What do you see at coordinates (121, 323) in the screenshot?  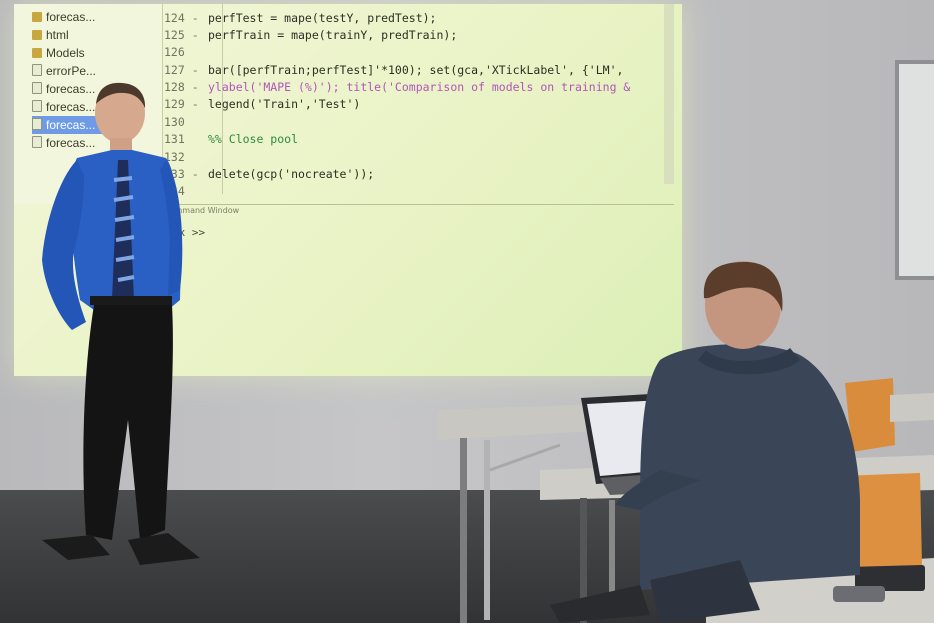 I see `presenter` at bounding box center [121, 323].